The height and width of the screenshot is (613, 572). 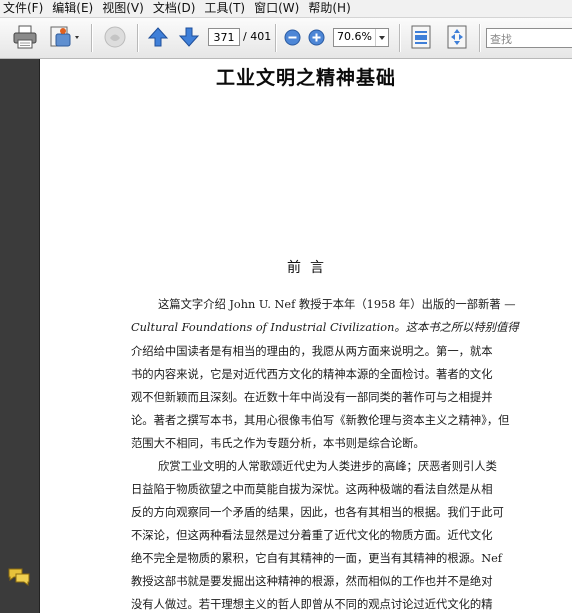 What do you see at coordinates (317, 512) in the screenshot?
I see `text-line: 反的方向观察同一个矛盾的结果，因此，也各有其相当的根据。我们于此可` at bounding box center [317, 512].